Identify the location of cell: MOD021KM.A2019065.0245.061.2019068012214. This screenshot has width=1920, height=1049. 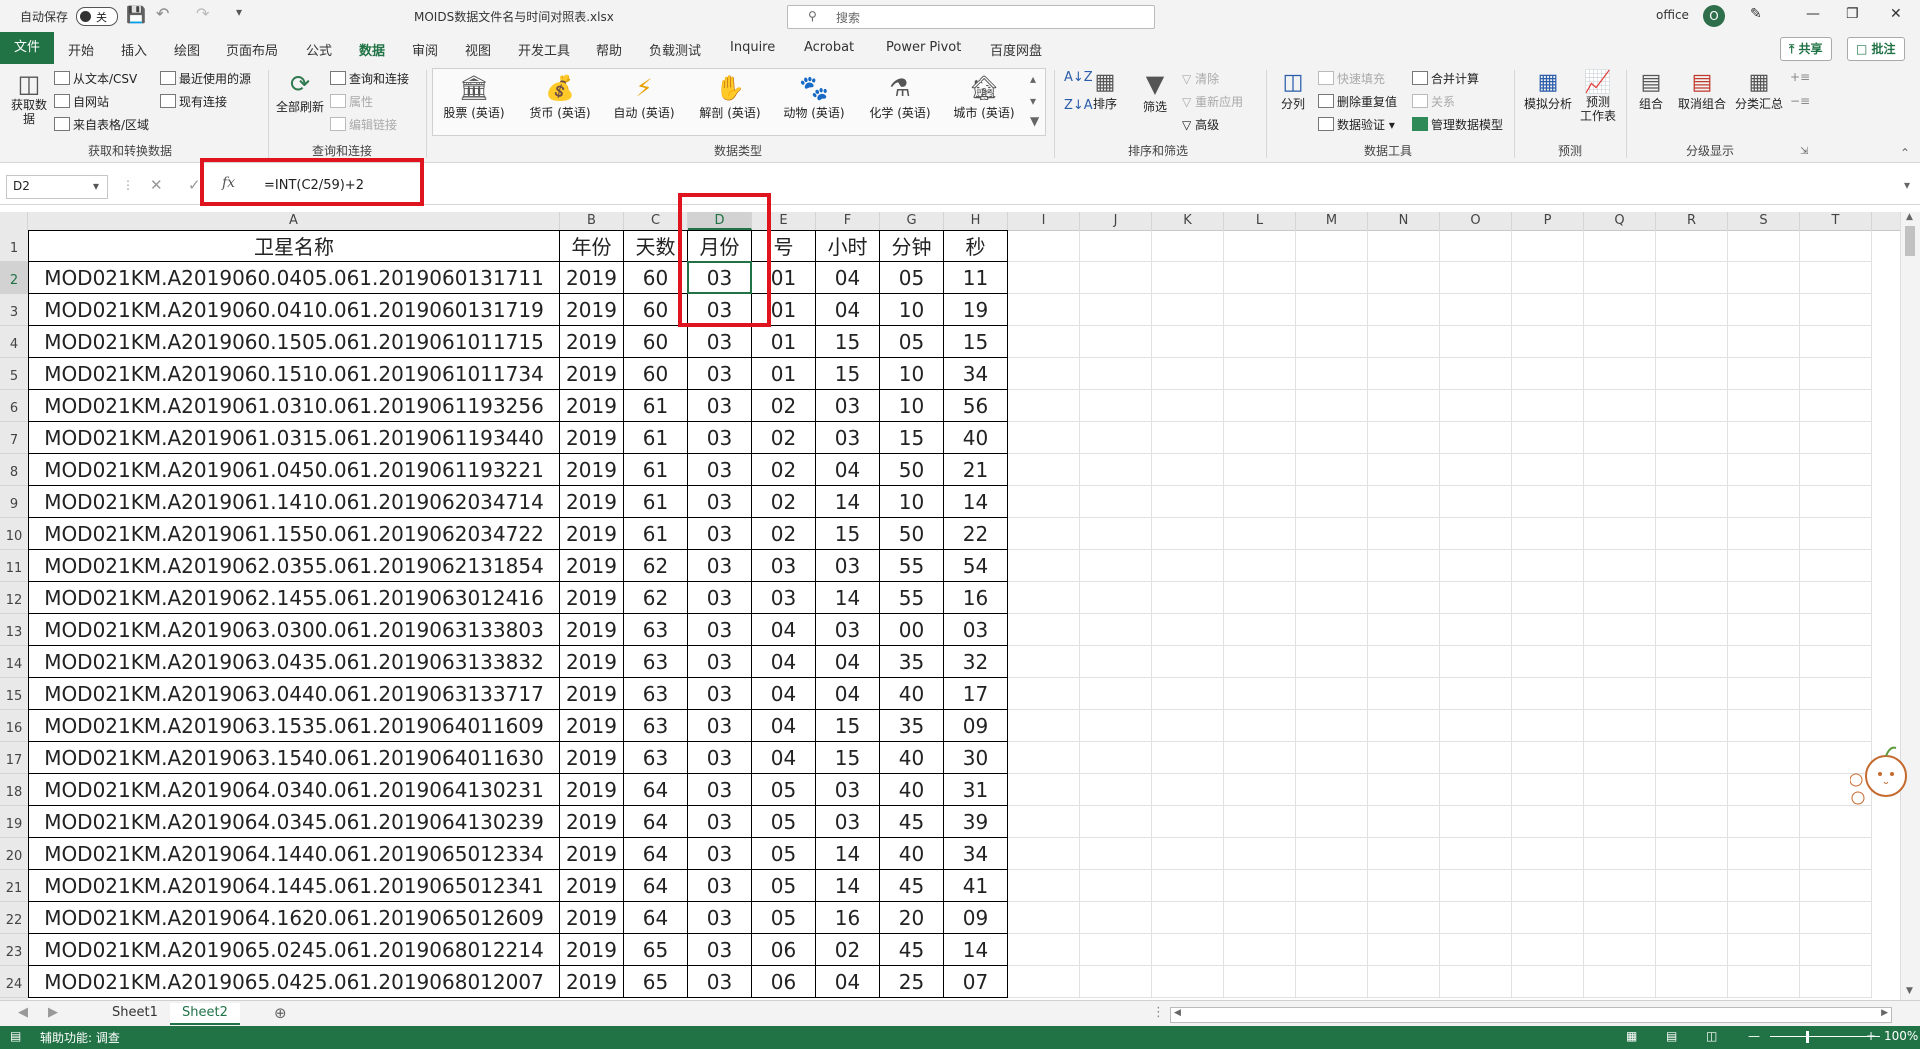
(294, 950).